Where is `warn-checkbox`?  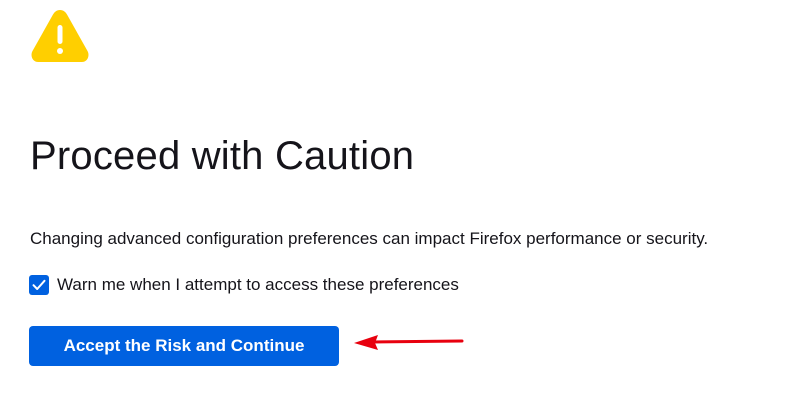 warn-checkbox is located at coordinates (39, 285).